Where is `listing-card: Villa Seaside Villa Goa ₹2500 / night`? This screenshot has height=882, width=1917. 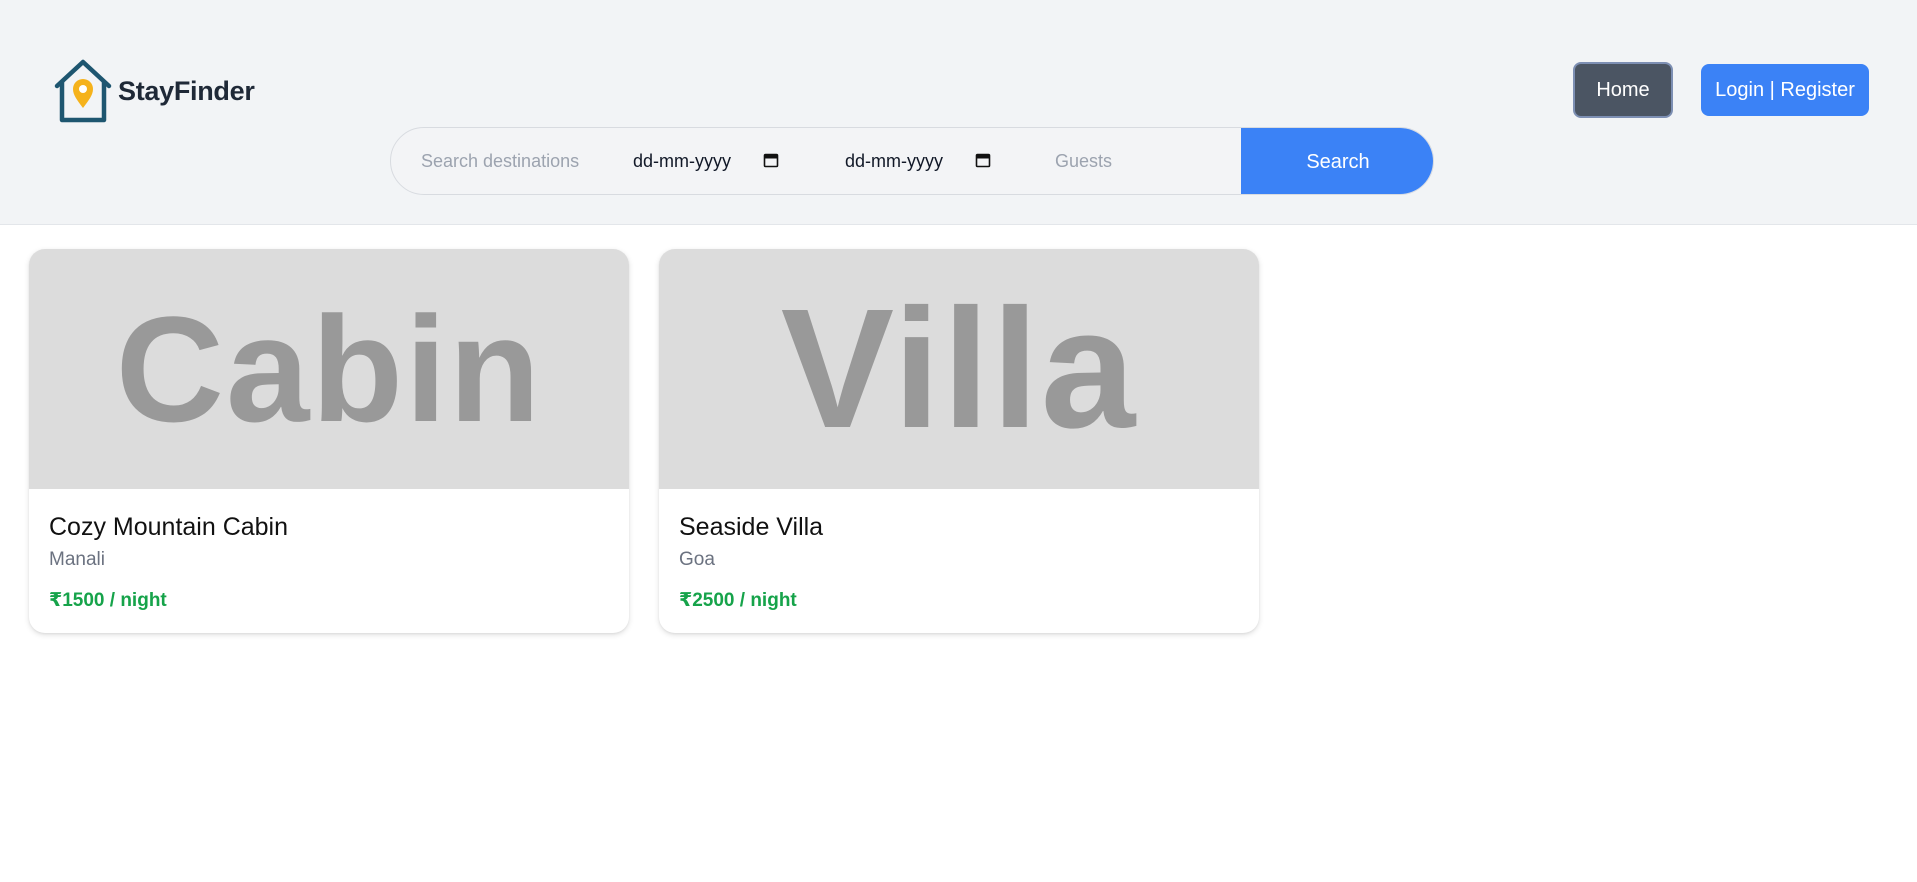 listing-card: Villa Seaside Villa Goa ₹2500 / night is located at coordinates (959, 441).